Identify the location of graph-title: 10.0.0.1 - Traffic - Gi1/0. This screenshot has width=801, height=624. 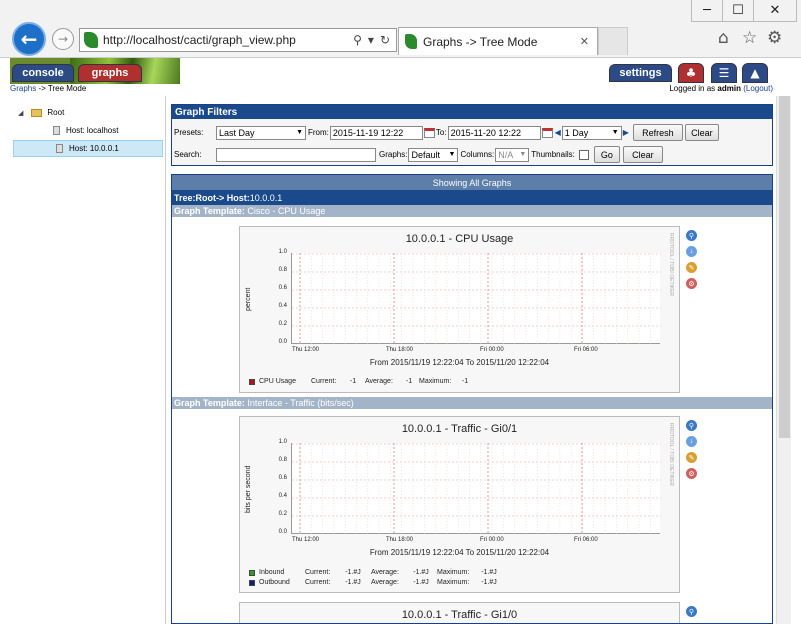
(459, 615).